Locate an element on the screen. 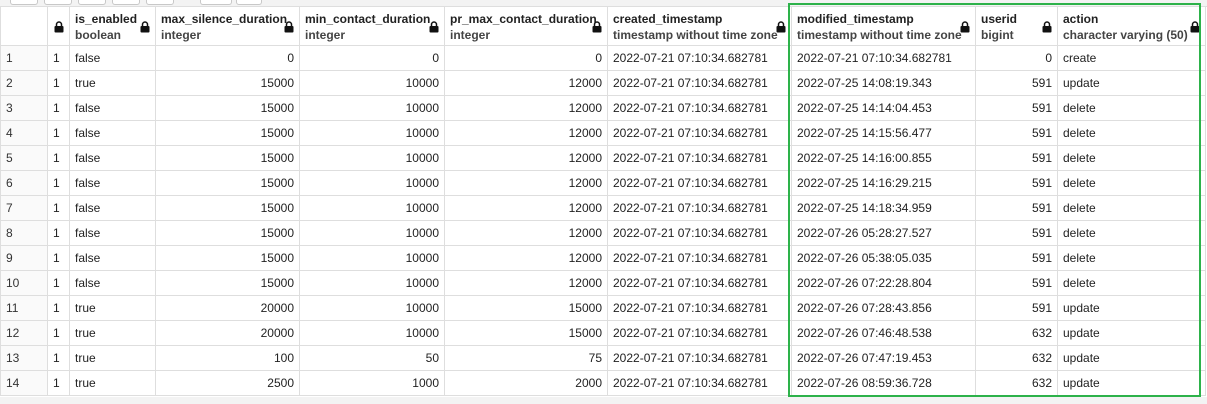 The height and width of the screenshot is (404, 1207). table-cell: 2022-07-26 07:28:43.856 is located at coordinates (883, 308).